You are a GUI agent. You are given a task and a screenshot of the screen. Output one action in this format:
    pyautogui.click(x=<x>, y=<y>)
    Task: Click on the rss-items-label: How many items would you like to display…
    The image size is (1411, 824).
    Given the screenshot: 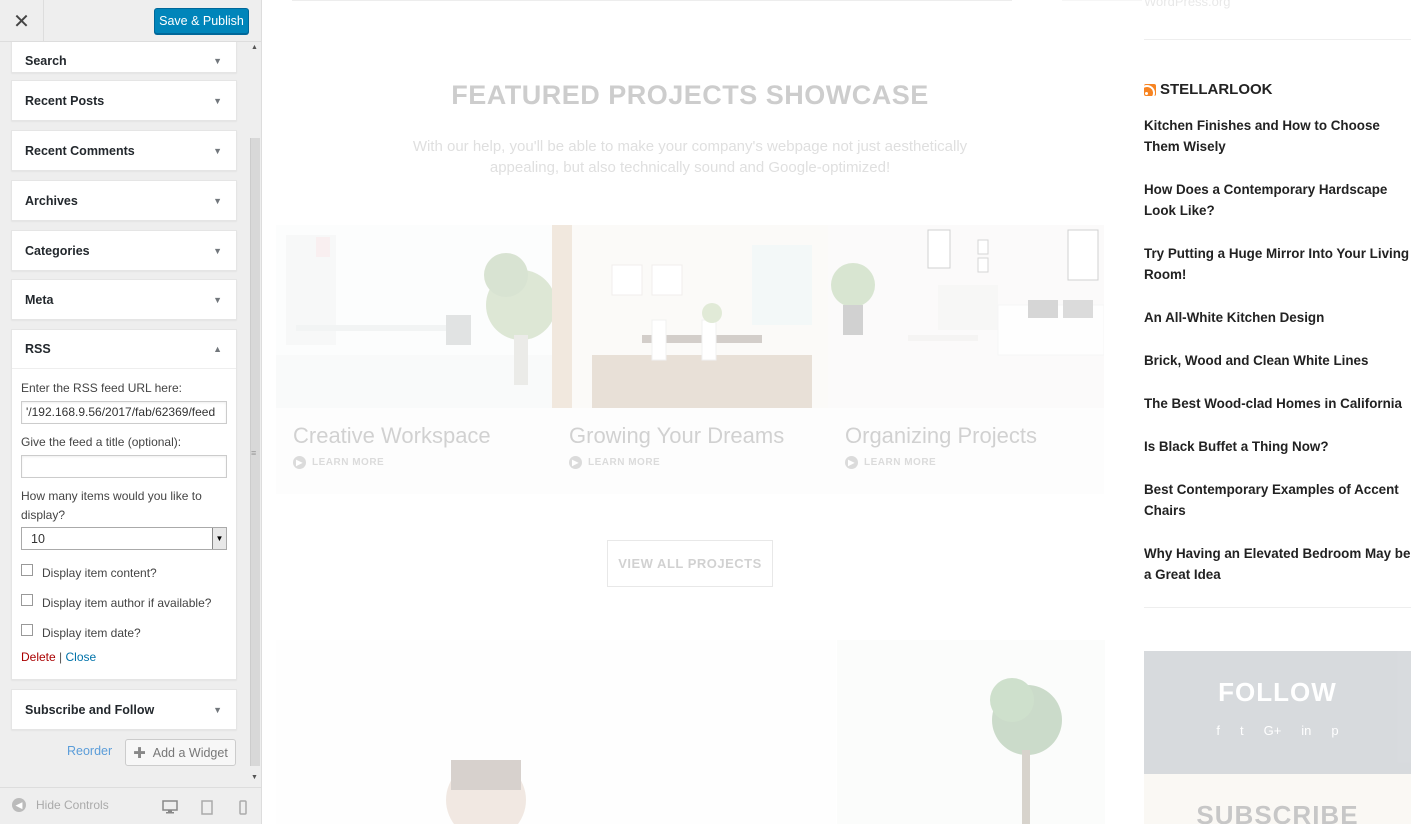 What is the action you would take?
    pyautogui.click(x=111, y=505)
    